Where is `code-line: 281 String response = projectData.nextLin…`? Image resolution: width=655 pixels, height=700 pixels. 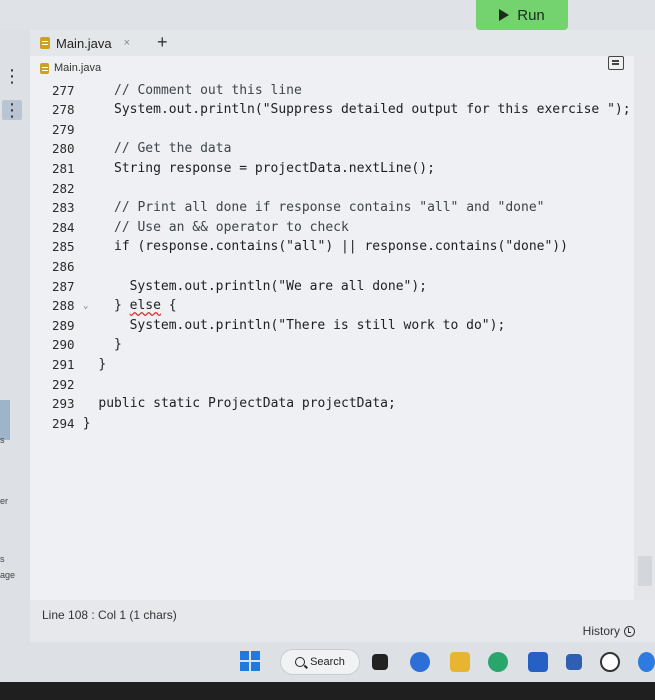
code-line: 281 String response = projectData.nextLin… is located at coordinates (332, 168).